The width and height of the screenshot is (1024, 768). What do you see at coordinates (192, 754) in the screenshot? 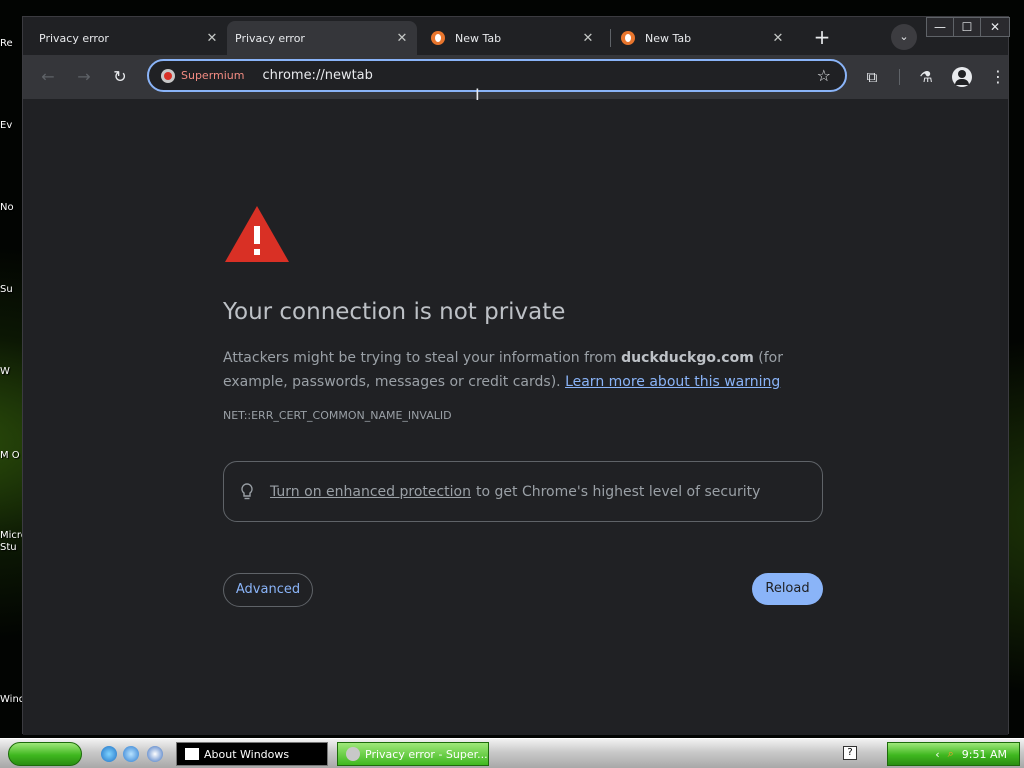
I see `window-icon` at bounding box center [192, 754].